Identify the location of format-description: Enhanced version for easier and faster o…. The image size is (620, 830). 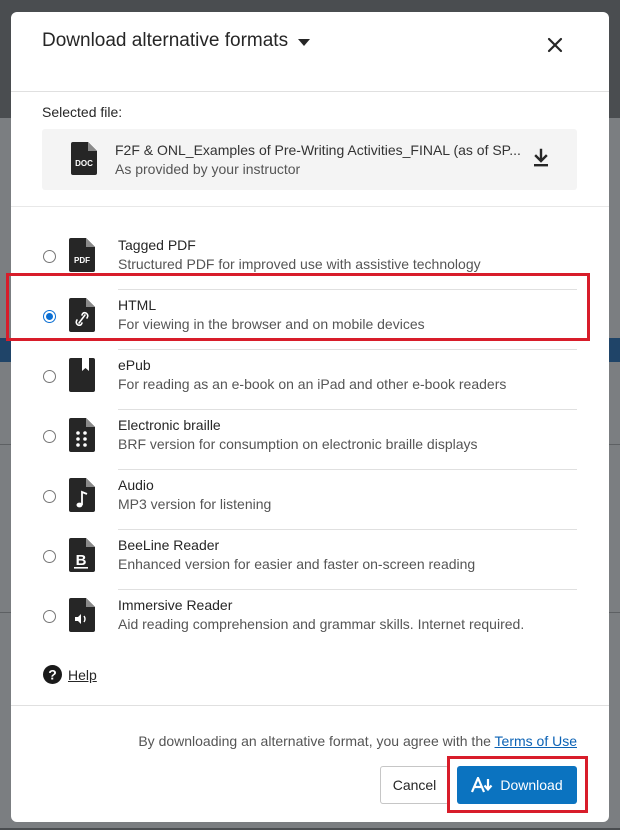
(297, 564).